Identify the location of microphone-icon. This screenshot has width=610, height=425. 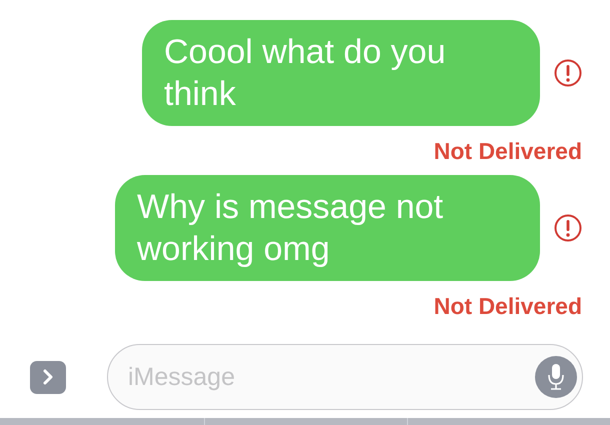
(556, 377).